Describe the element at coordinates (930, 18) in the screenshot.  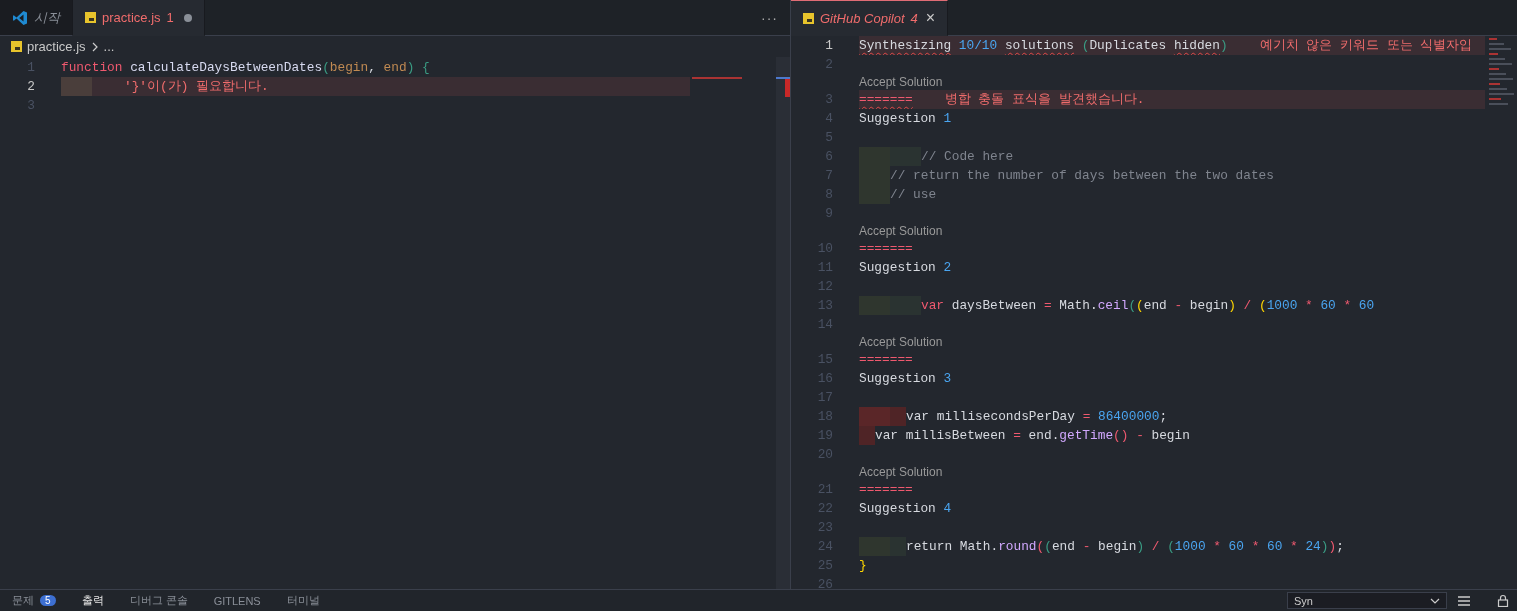
I see `close-button: ×` at that location.